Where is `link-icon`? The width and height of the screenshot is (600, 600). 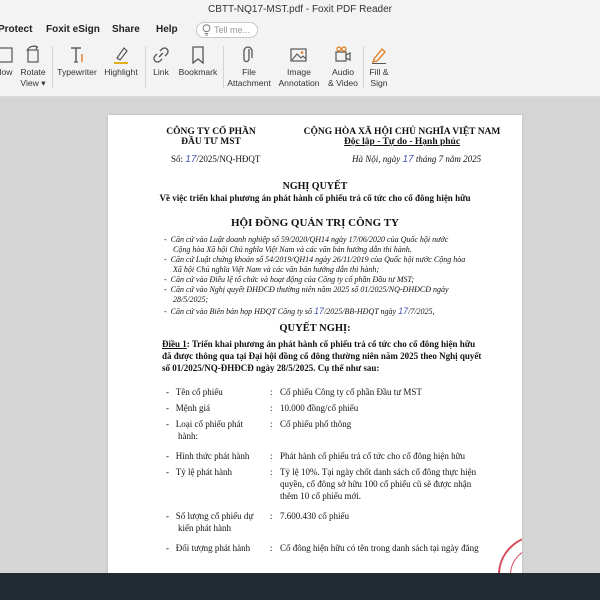
link-icon is located at coordinates (161, 55).